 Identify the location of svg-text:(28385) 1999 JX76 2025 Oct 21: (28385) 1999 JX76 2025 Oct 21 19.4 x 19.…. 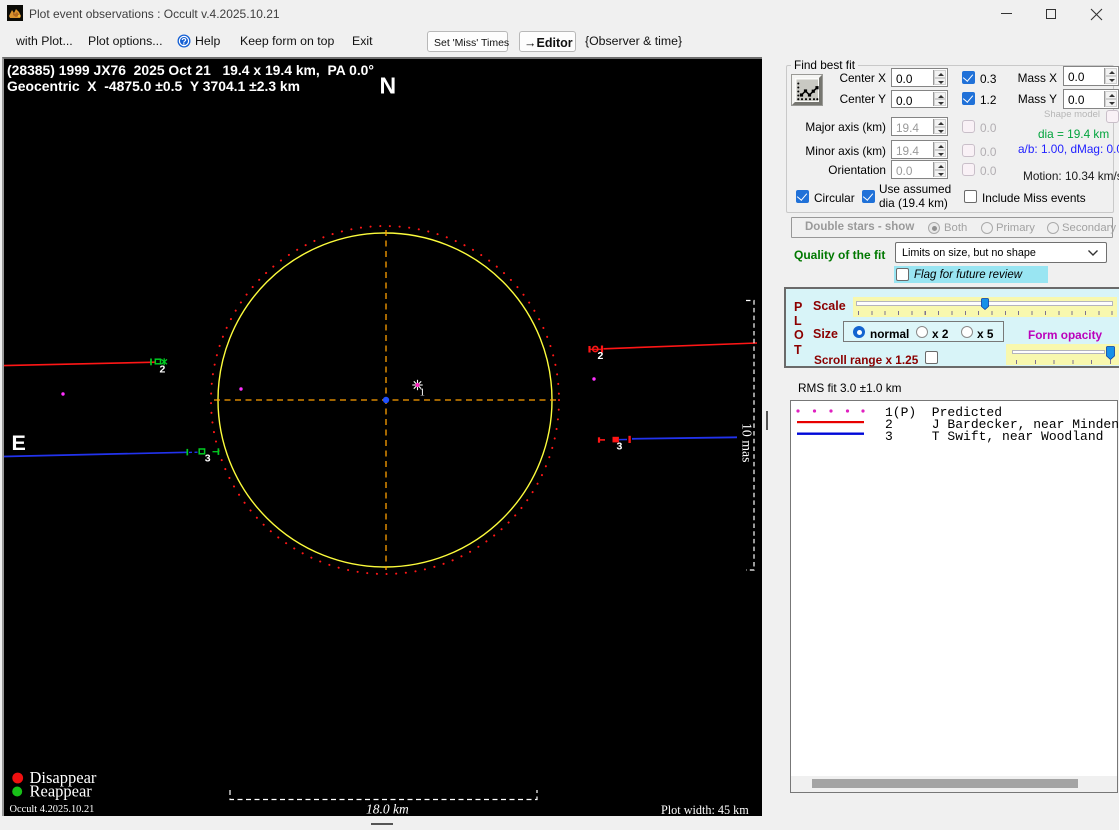
(190, 70).